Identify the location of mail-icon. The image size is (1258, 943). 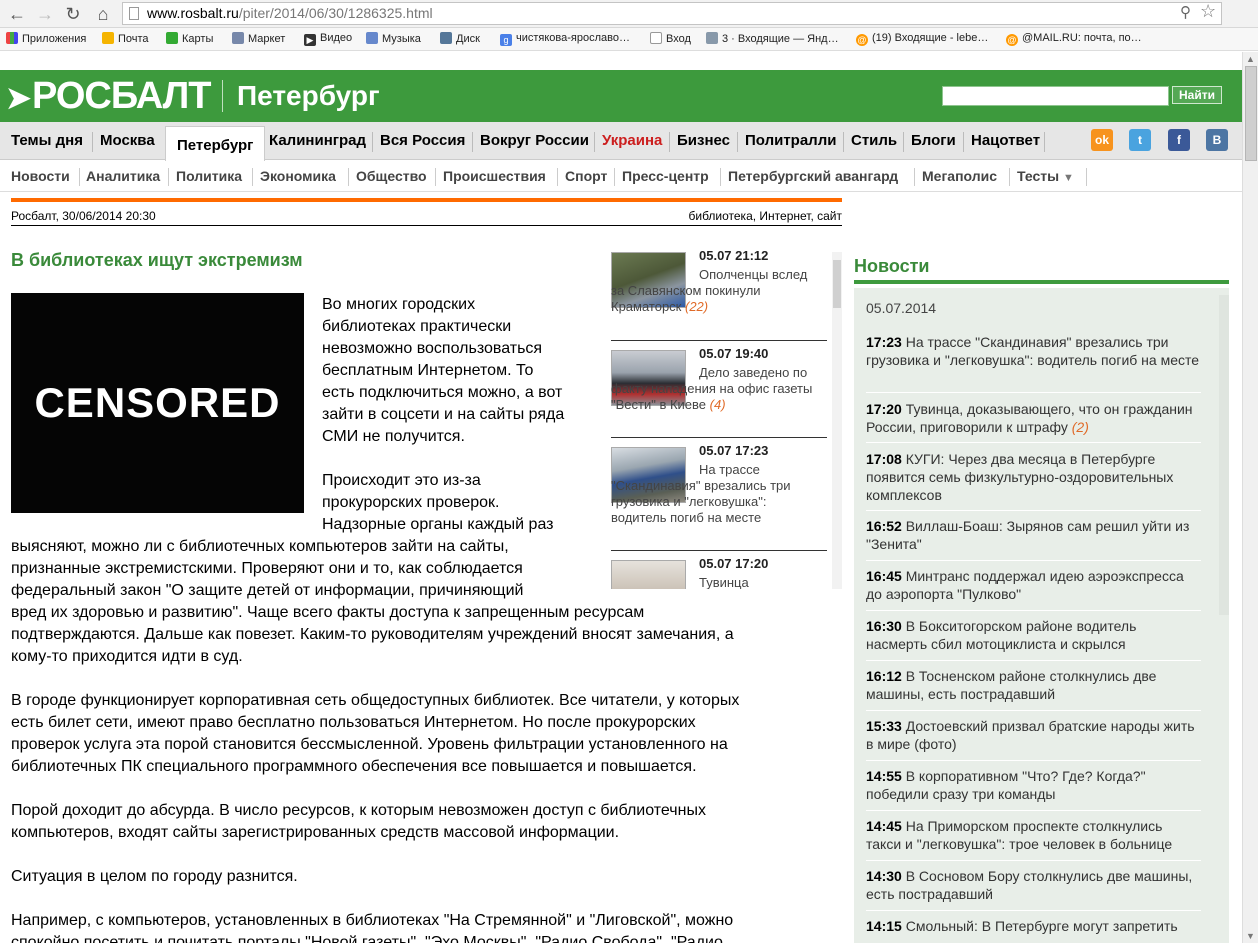
(108, 38).